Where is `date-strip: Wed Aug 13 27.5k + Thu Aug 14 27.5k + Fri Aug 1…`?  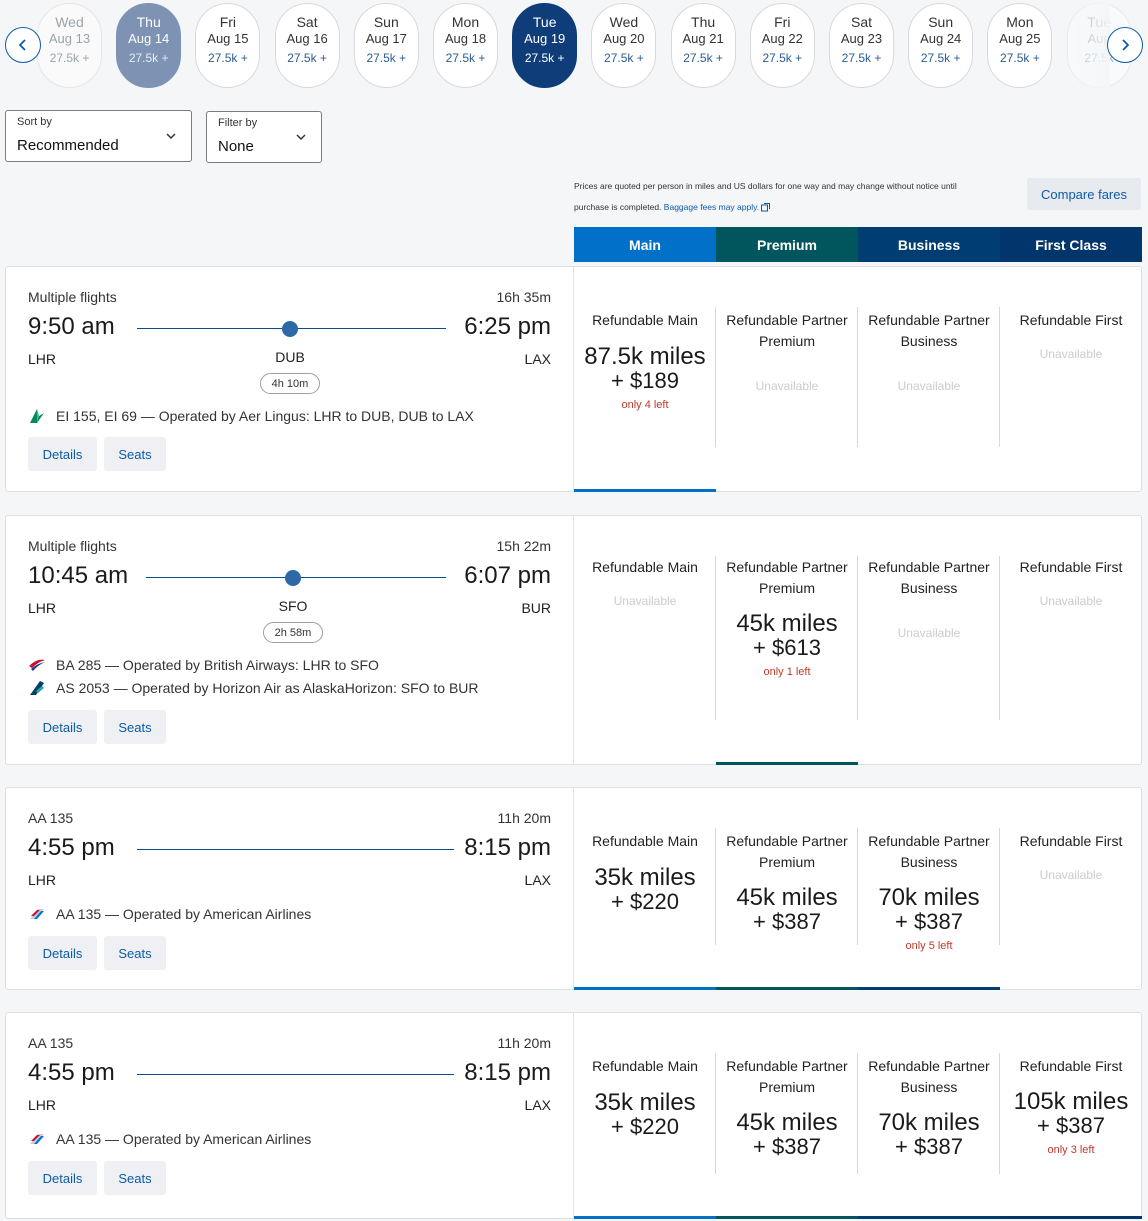 date-strip: Wed Aug 13 27.5k + Thu Aug 14 27.5k + Fri Aug 1… is located at coordinates (574, 45).